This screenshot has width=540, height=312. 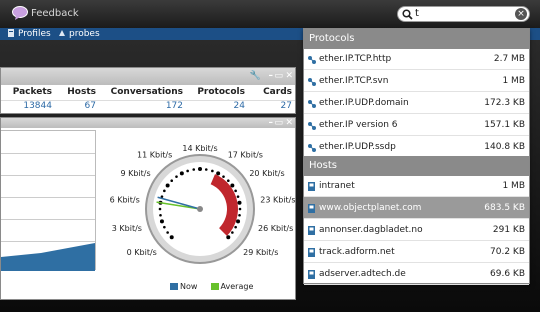 What do you see at coordinates (34, 34) in the screenshot?
I see `nav-profiles-label: Profiles` at bounding box center [34, 34].